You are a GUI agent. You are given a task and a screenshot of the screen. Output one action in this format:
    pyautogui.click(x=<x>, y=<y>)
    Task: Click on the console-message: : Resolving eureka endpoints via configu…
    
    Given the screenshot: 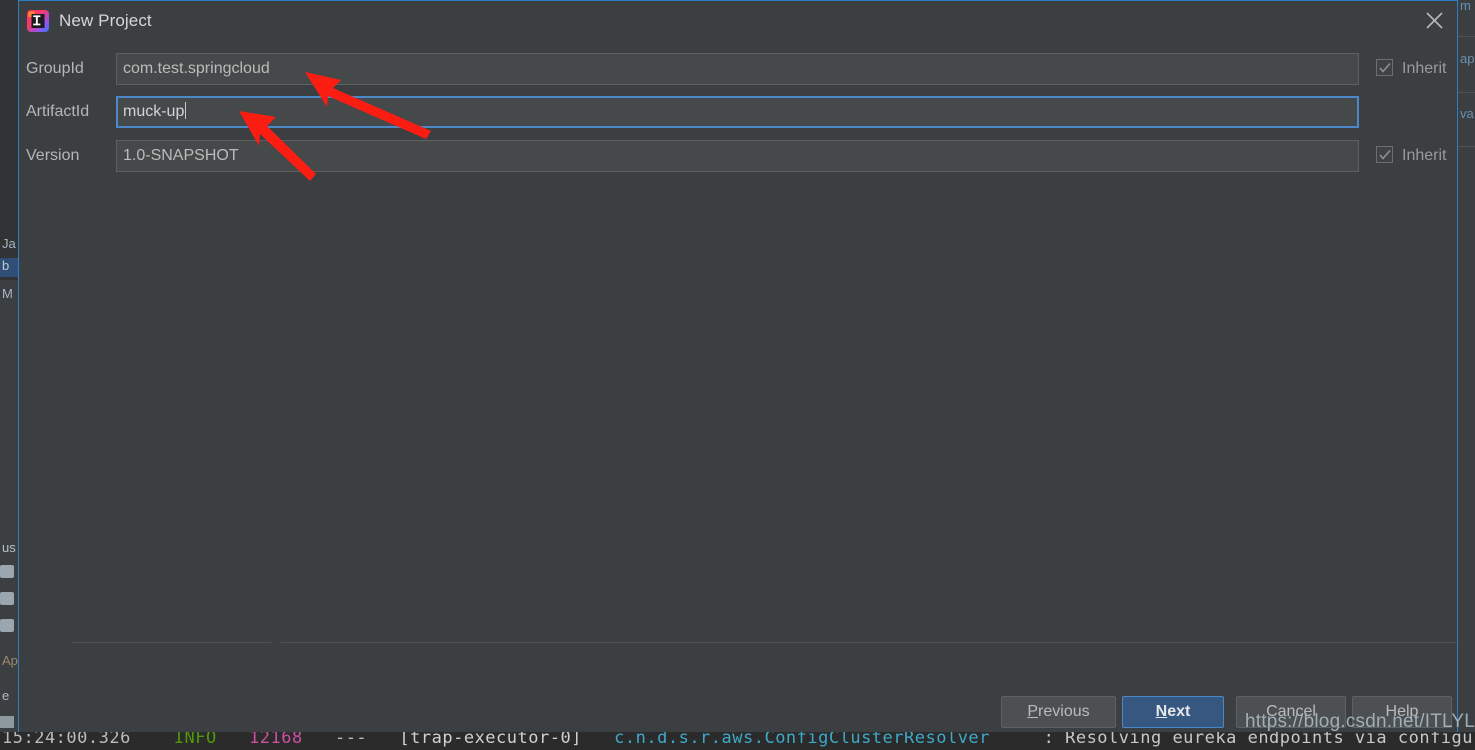 What is the action you would take?
    pyautogui.click(x=1259, y=740)
    